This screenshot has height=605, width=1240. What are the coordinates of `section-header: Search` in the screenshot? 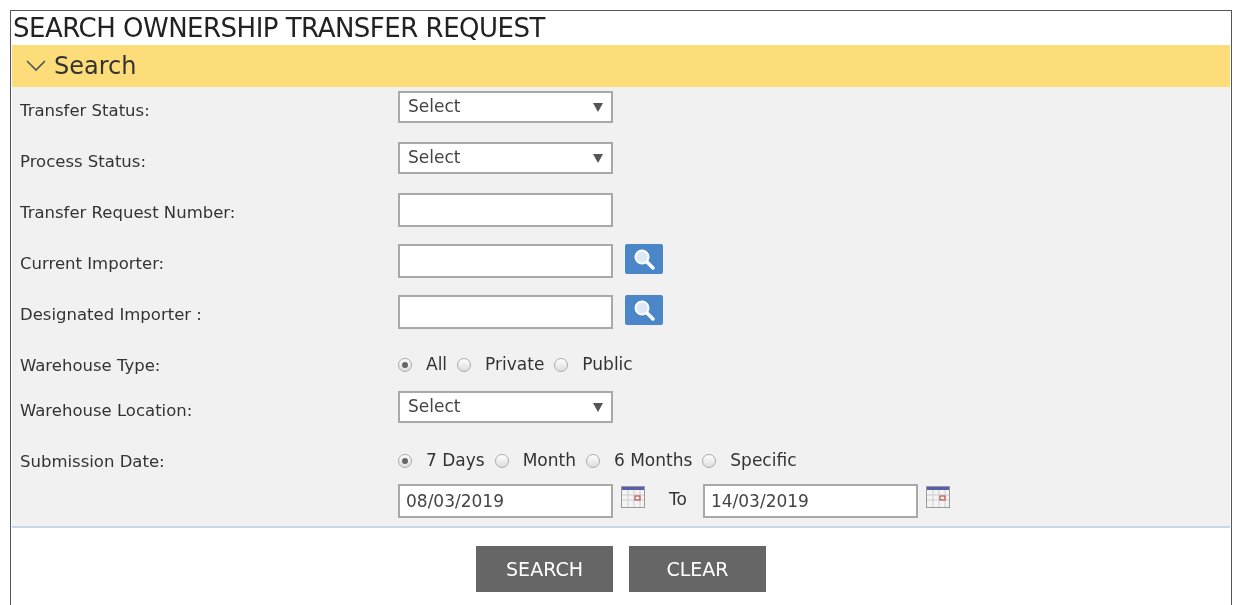 It's located at (621, 66).